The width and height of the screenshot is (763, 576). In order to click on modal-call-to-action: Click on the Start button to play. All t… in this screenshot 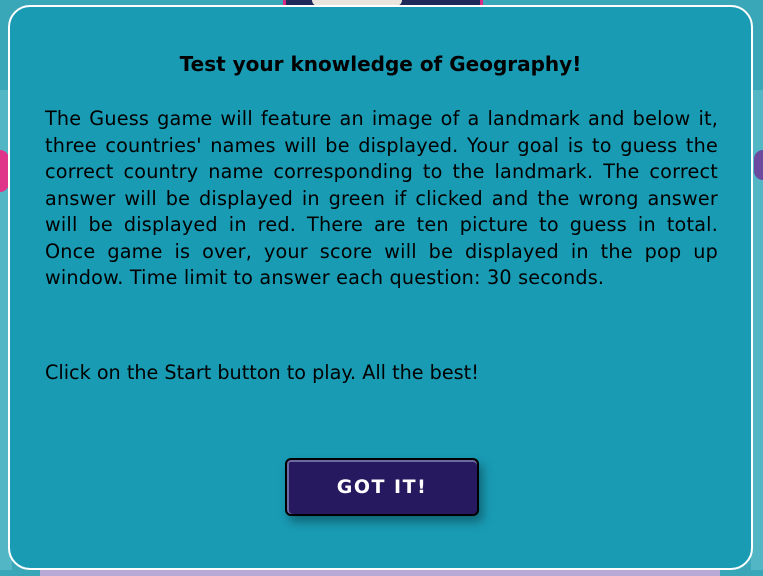, I will do `click(262, 372)`.